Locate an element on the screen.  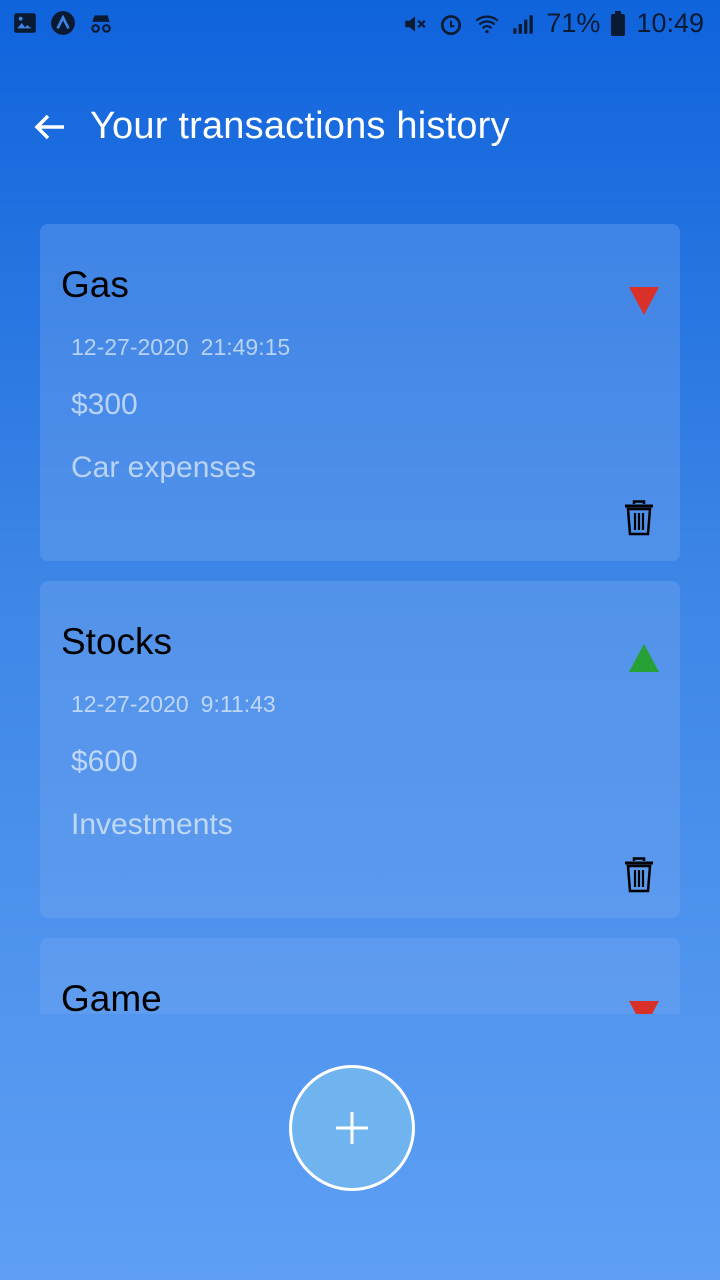
transaction-name: Game is located at coordinates (111, 996).